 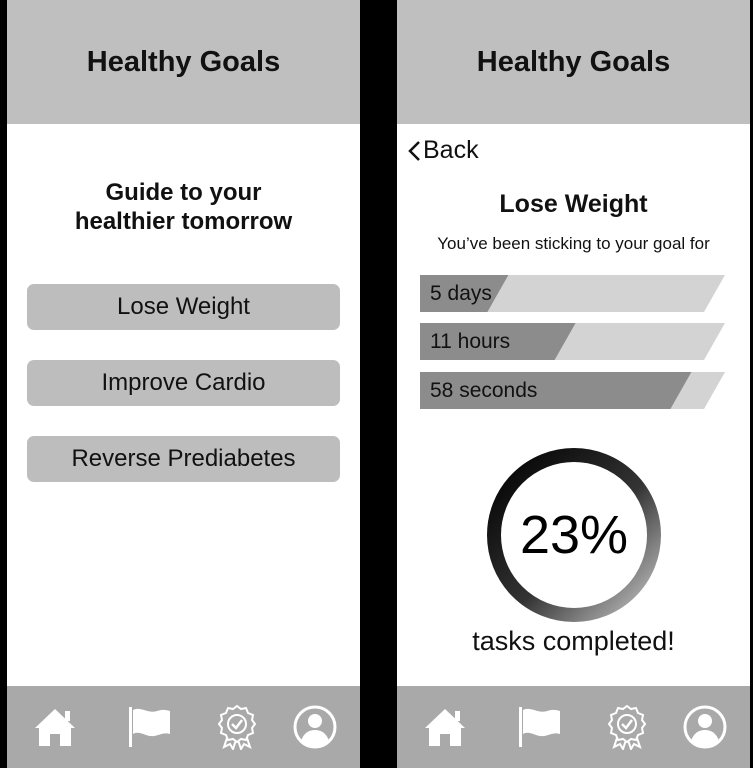 What do you see at coordinates (451, 150) in the screenshot?
I see `back-label: Back` at bounding box center [451, 150].